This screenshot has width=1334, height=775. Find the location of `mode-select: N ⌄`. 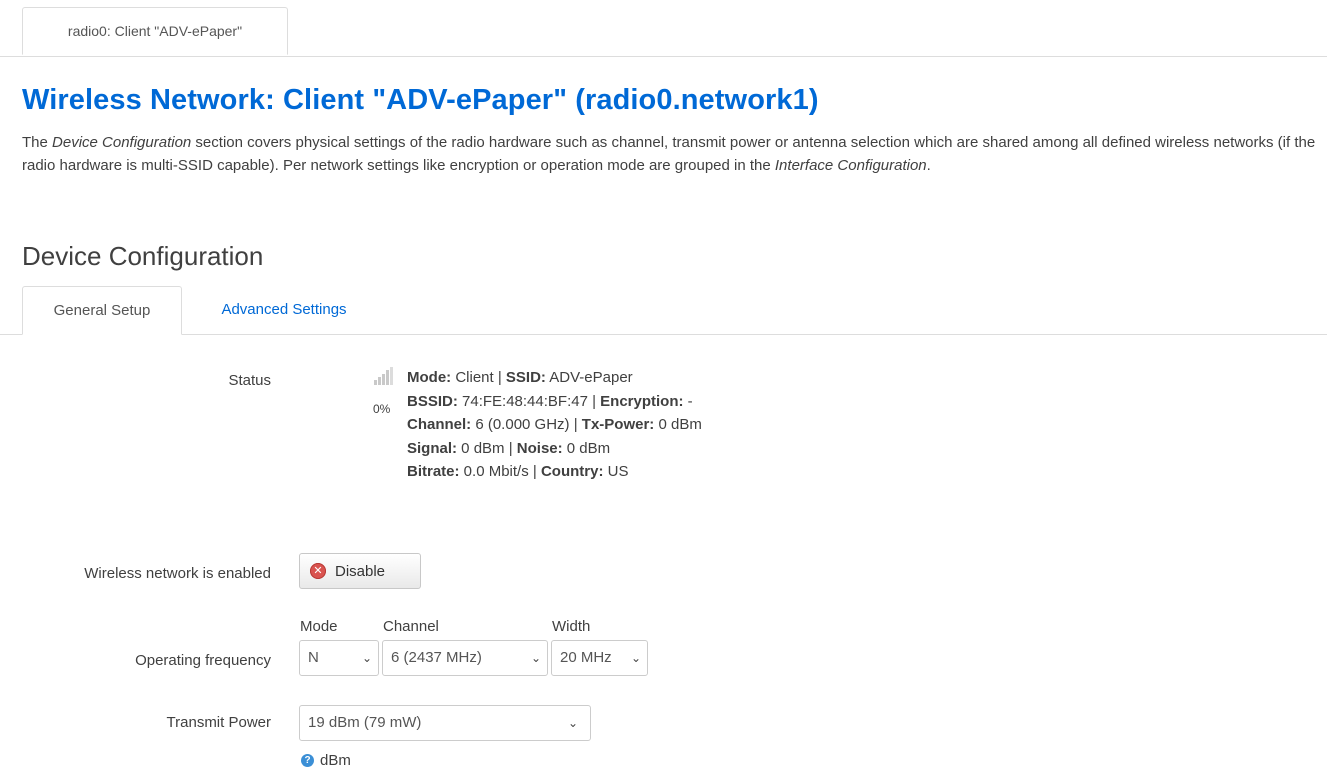

mode-select: N ⌄ is located at coordinates (339, 658).